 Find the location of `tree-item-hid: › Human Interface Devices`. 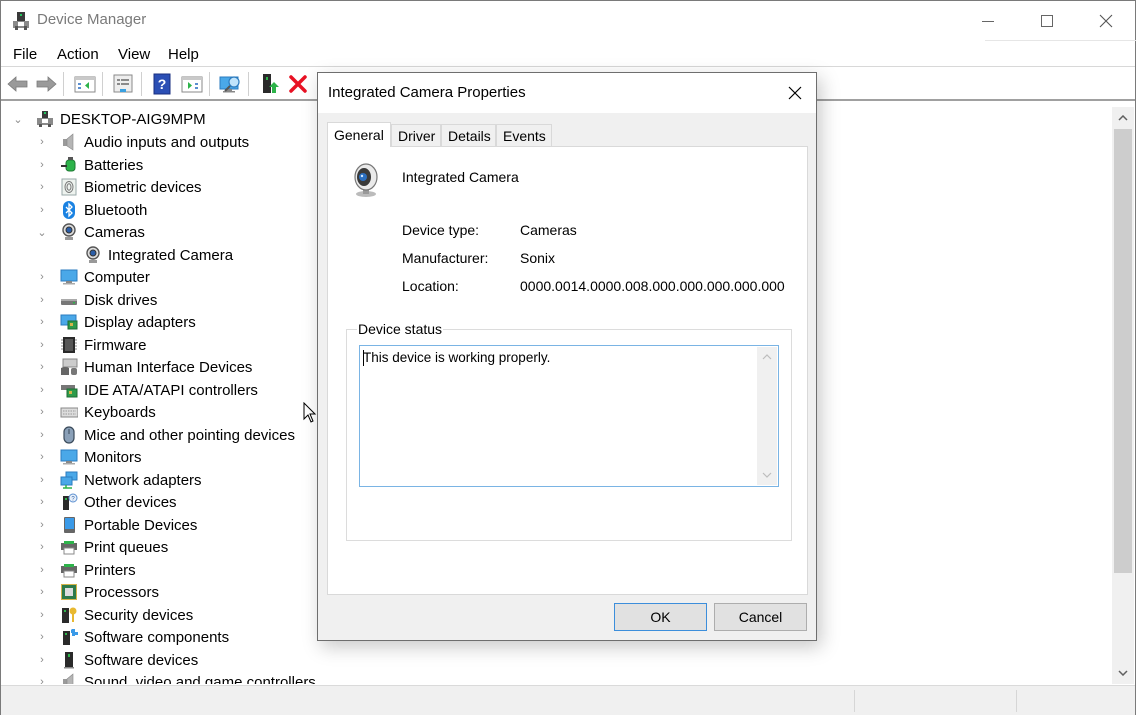

tree-item-hid: › Human Interface Devices is located at coordinates (144, 367).